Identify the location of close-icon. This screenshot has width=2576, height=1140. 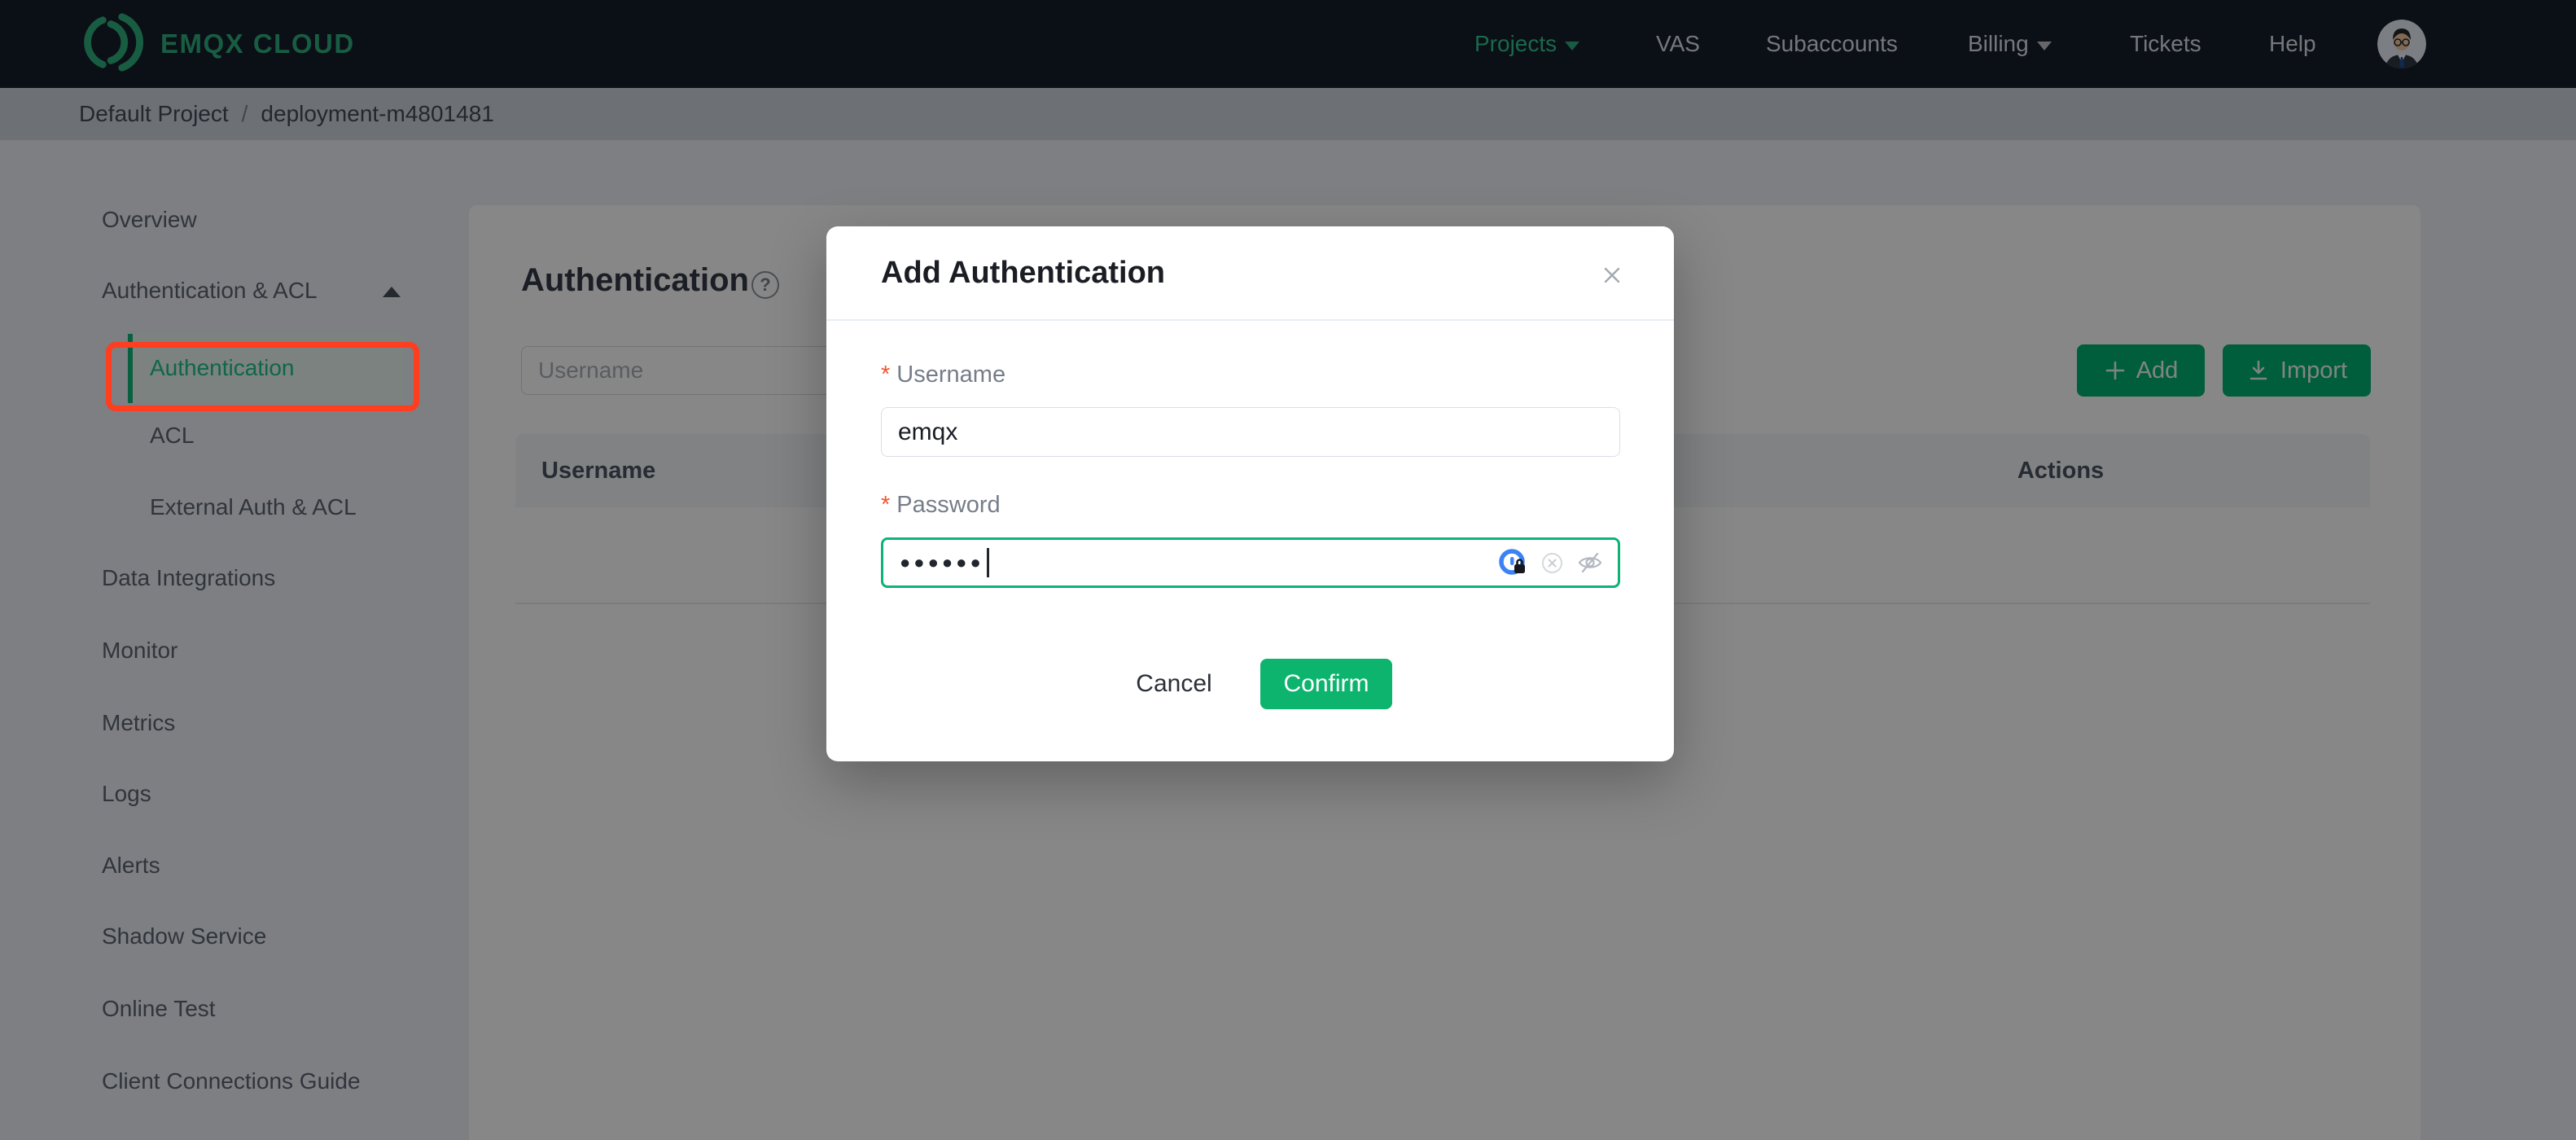
(1612, 275).